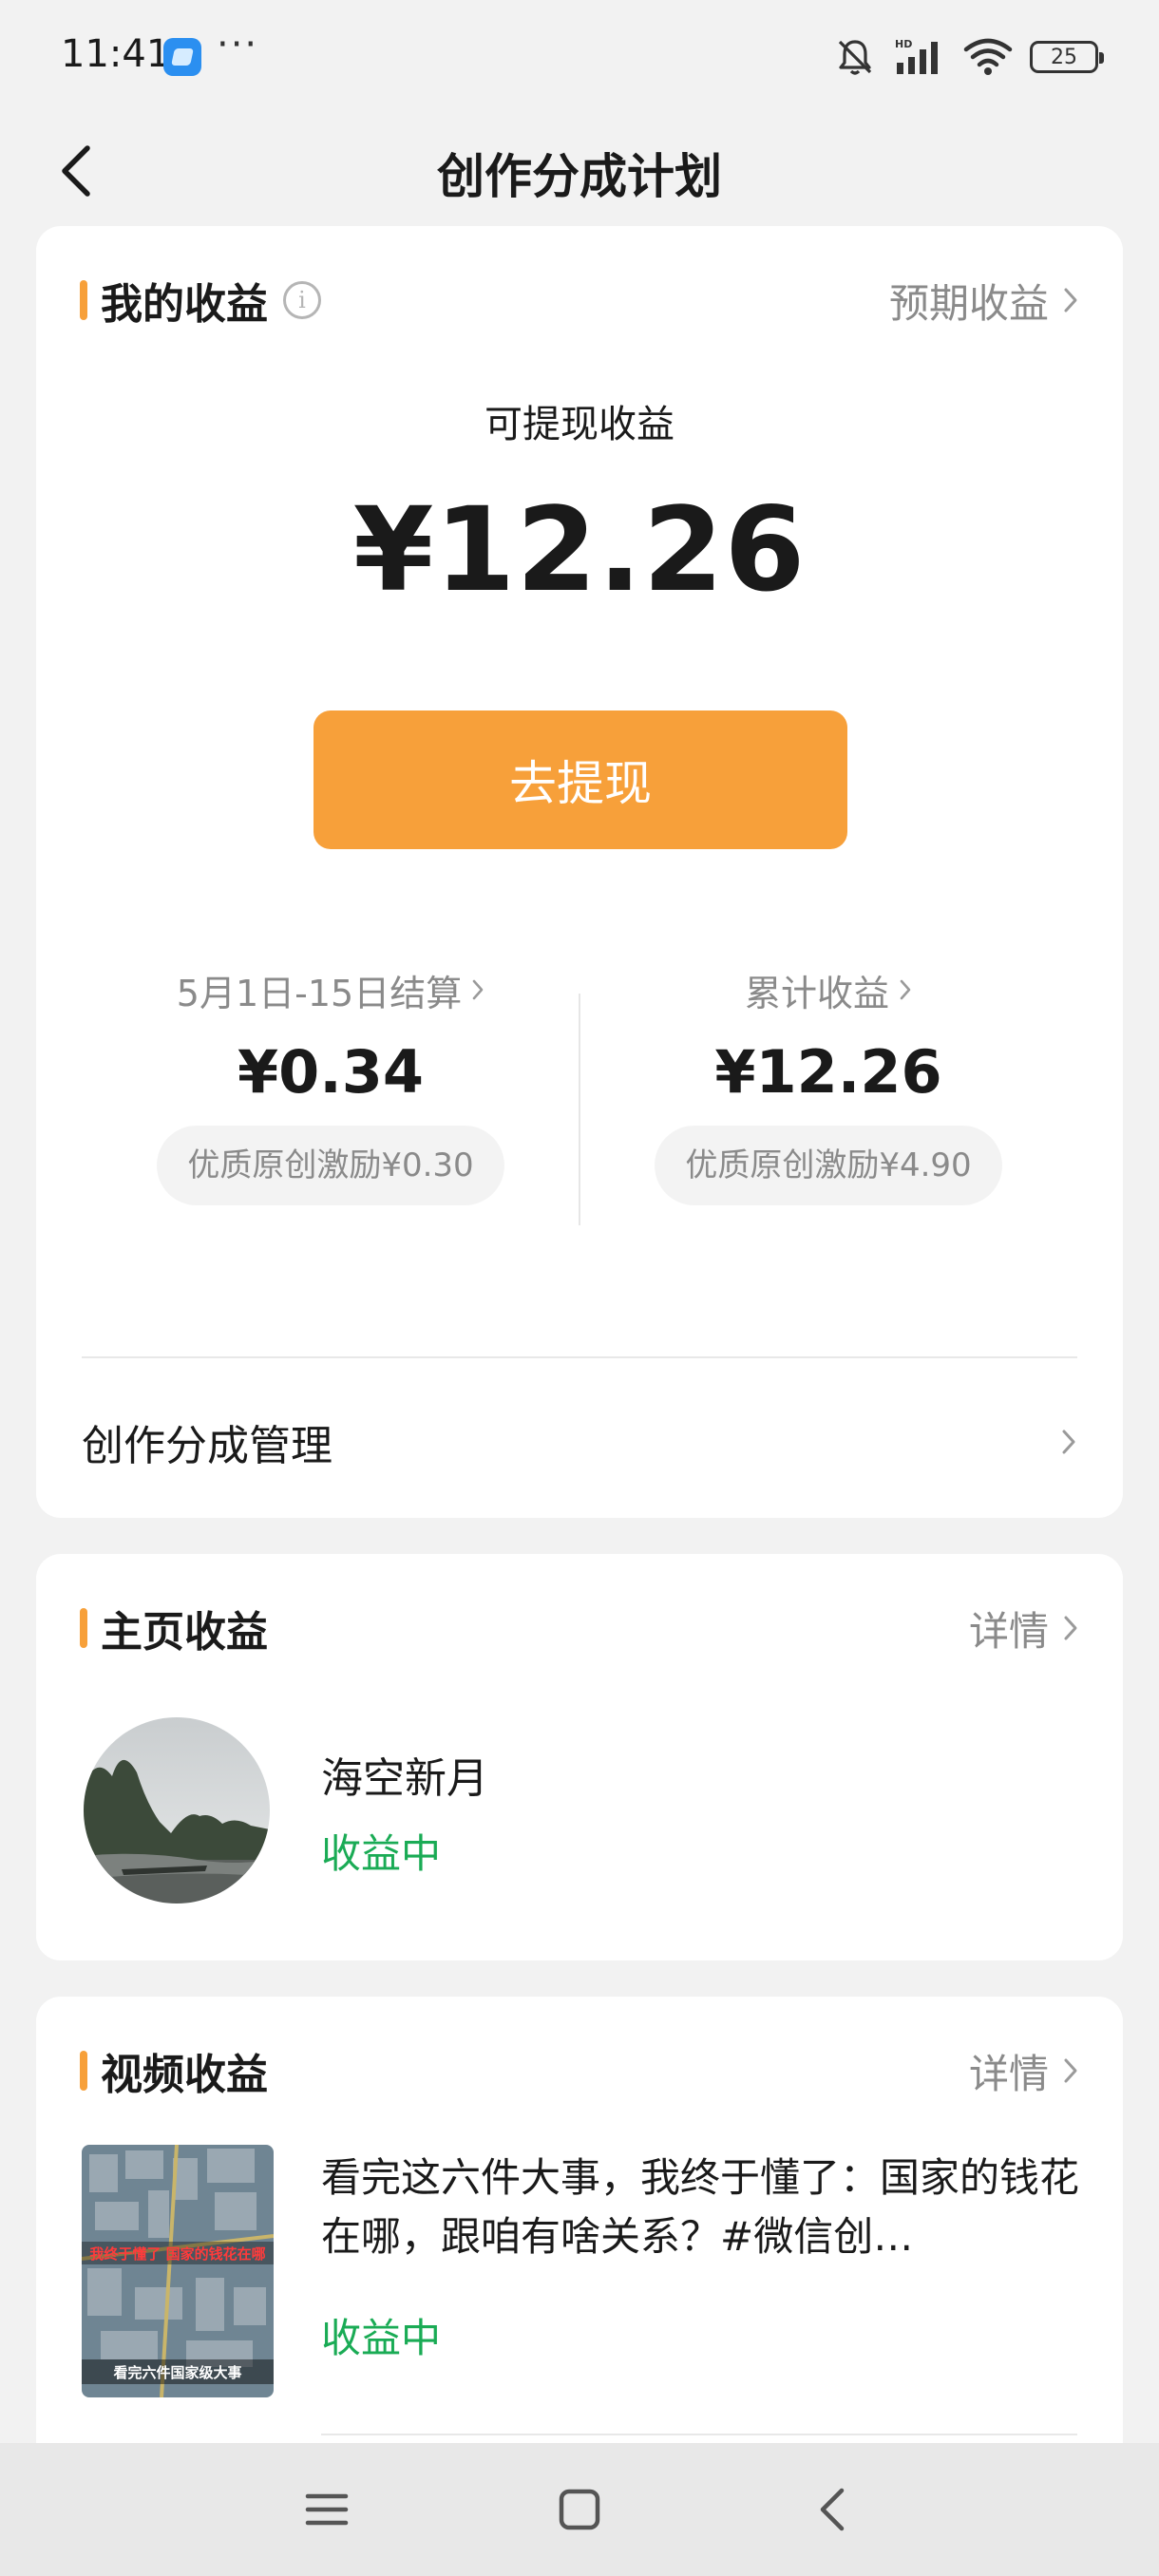 The width and height of the screenshot is (1159, 2576). Describe the element at coordinates (916, 56) in the screenshot. I see `hd-signal-icon: HD` at that location.